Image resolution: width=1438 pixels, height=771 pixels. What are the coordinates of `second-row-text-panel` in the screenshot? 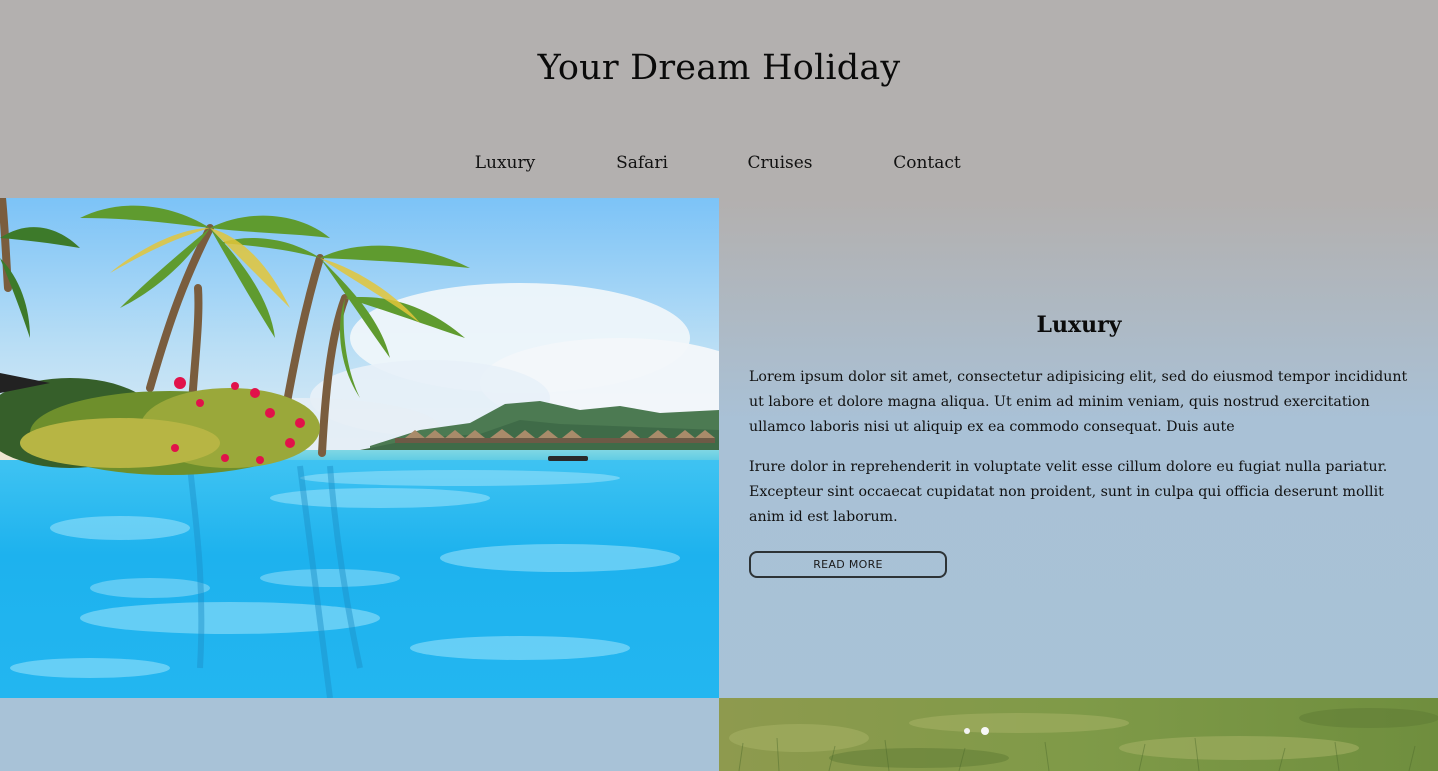 It's located at (359, 734).